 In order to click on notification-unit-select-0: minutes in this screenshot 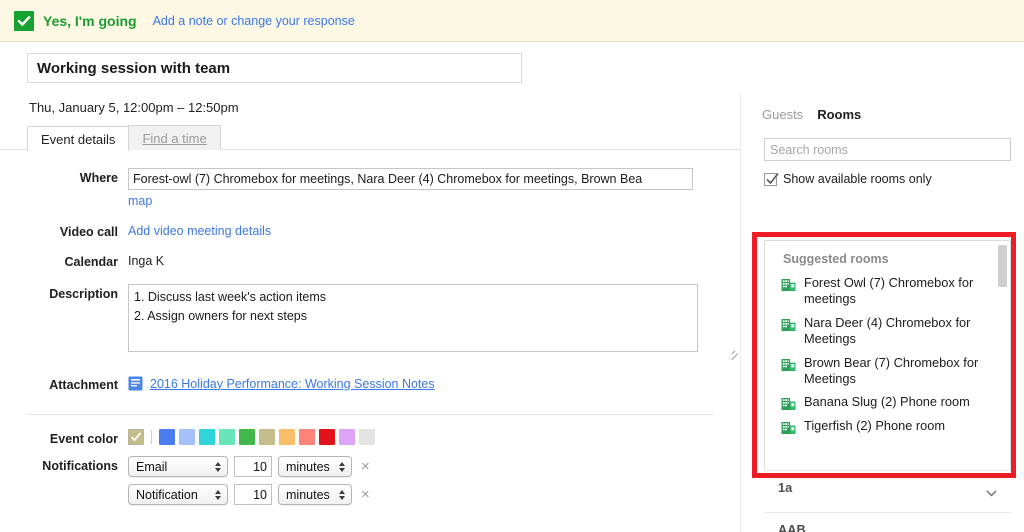, I will do `click(315, 466)`.